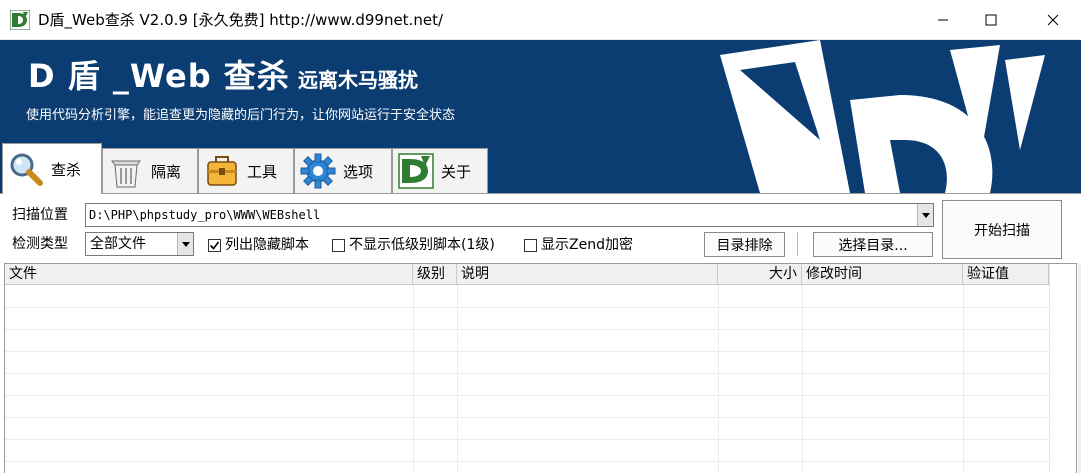 This screenshot has width=1081, height=473. What do you see at coordinates (797, 244) in the screenshot?
I see `toolbar-separator` at bounding box center [797, 244].